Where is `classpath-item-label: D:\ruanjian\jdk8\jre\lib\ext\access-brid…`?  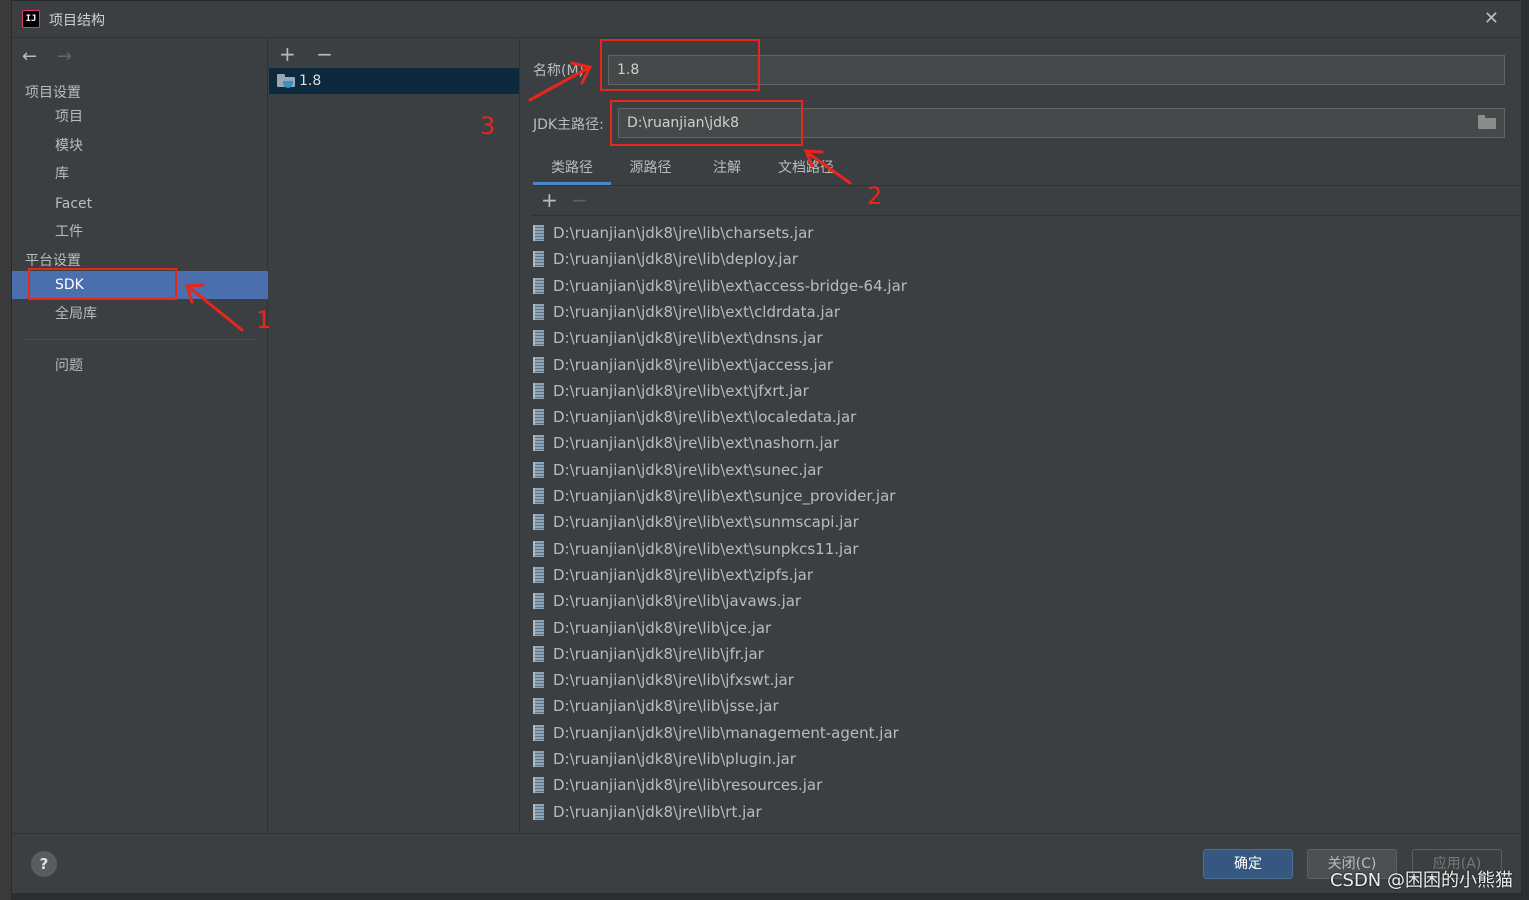 classpath-item-label: D:\ruanjian\jdk8\jre\lib\ext\access-brid… is located at coordinates (730, 285).